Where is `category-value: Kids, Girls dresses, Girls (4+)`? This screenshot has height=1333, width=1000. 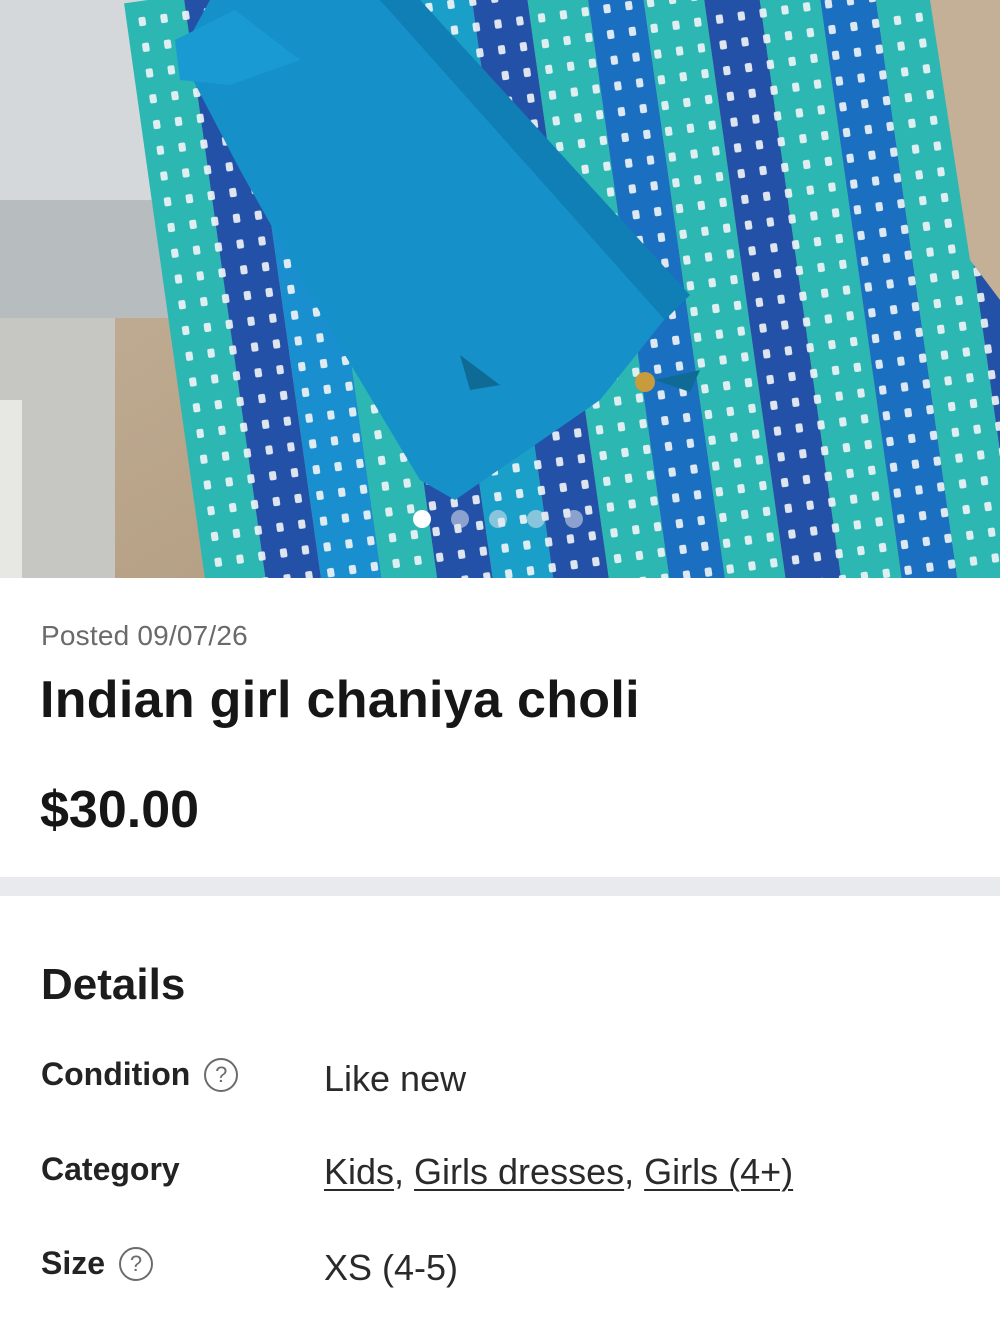 category-value: Kids, Girls dresses, Girls (4+) is located at coordinates (558, 1172).